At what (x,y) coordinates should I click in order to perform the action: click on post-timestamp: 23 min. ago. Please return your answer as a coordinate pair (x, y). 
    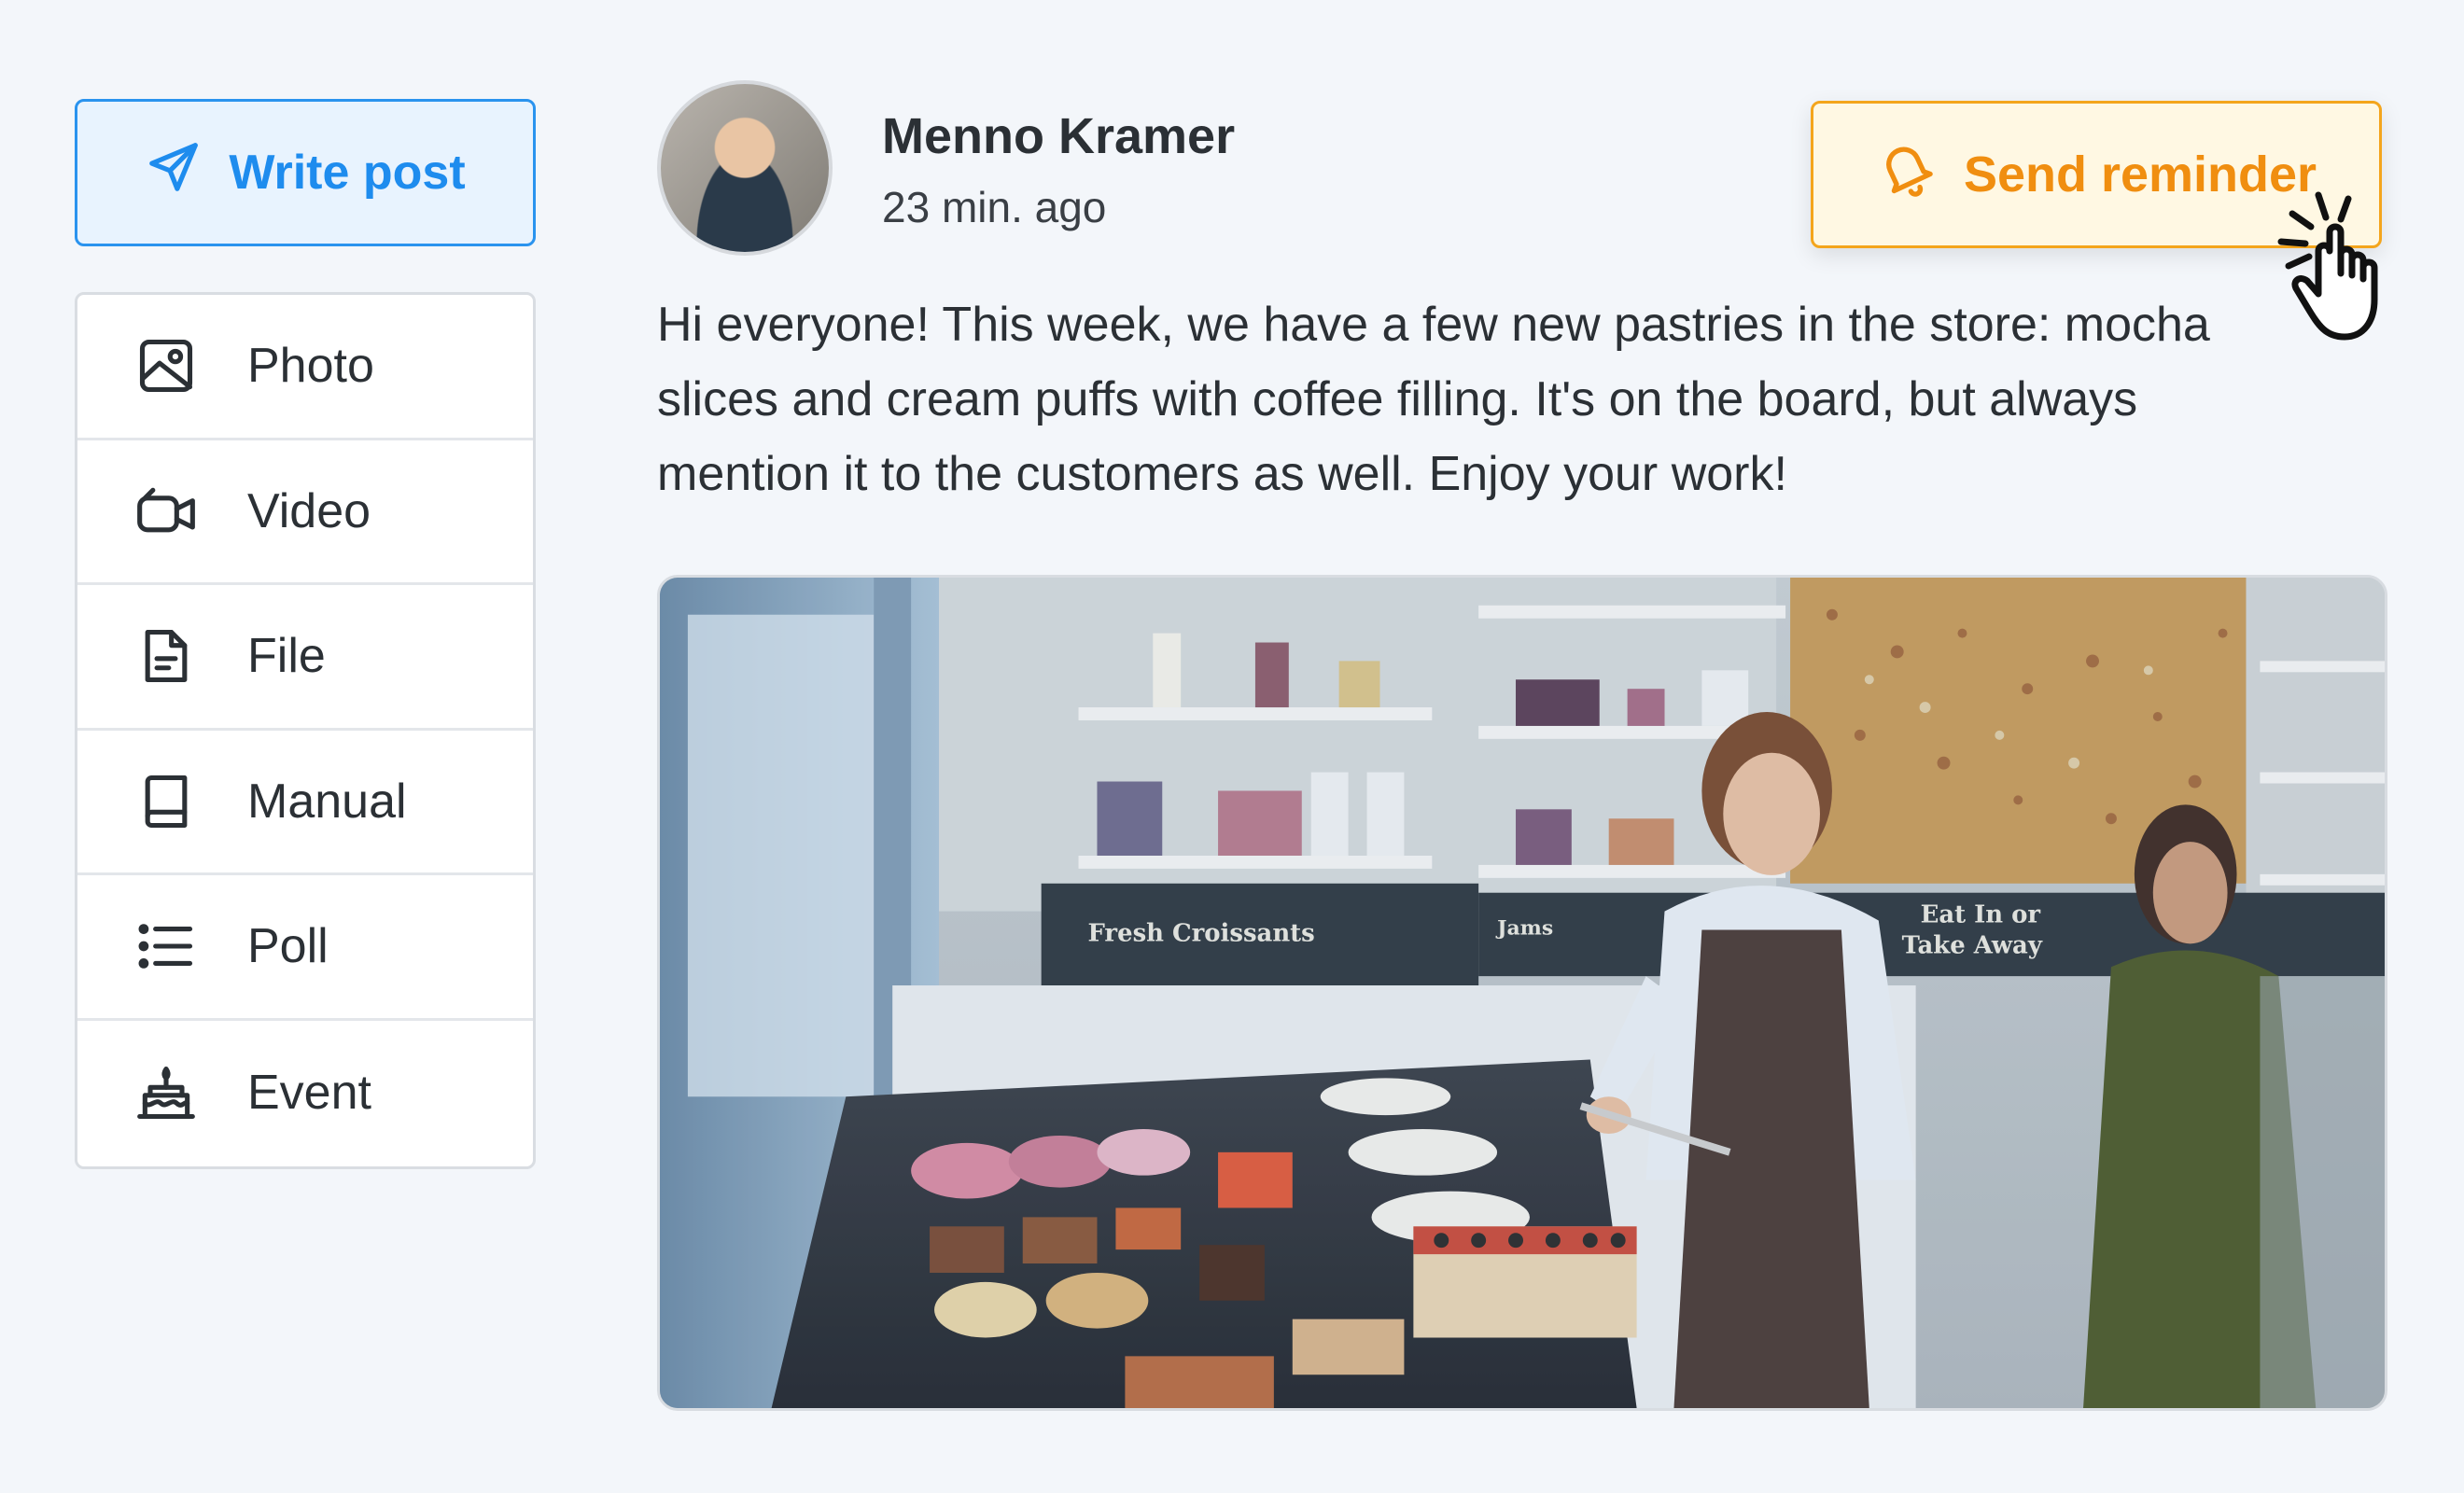
    Looking at the image, I should click on (994, 207).